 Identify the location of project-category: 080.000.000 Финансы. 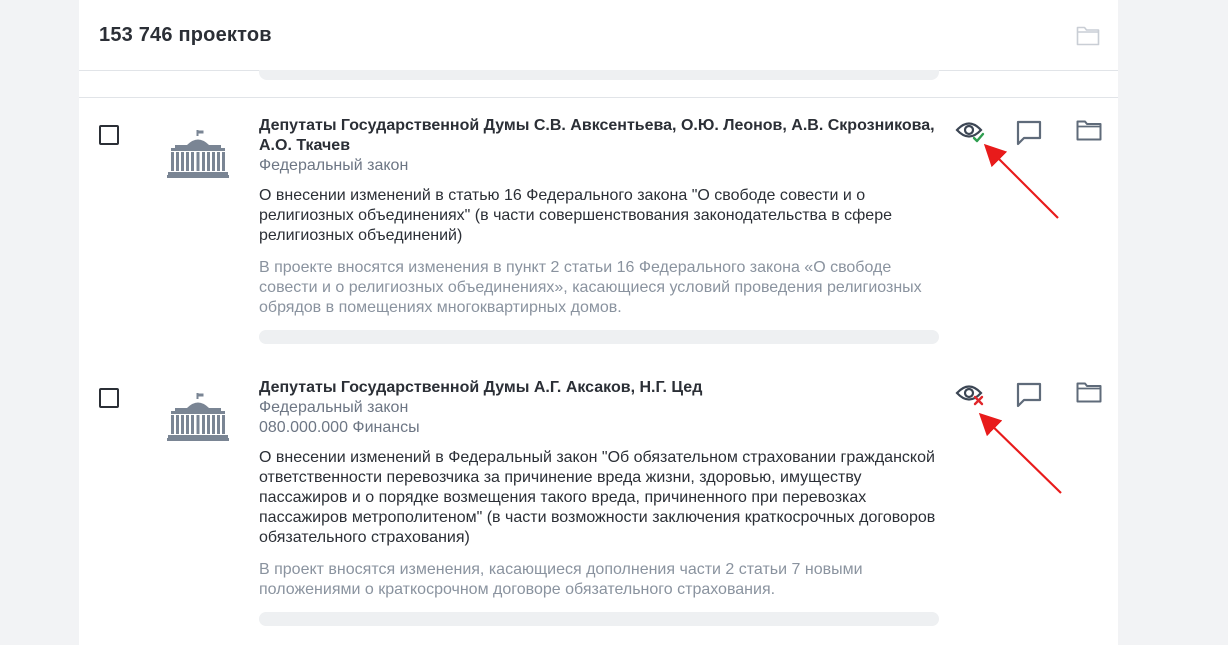
(339, 427).